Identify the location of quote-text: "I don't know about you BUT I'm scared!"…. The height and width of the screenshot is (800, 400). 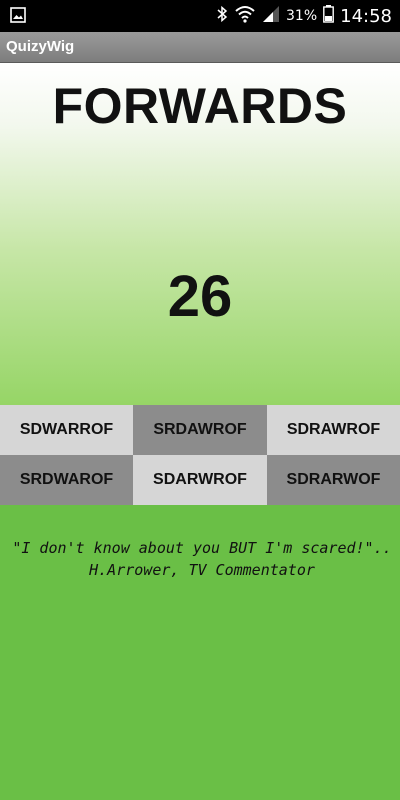
(202, 559).